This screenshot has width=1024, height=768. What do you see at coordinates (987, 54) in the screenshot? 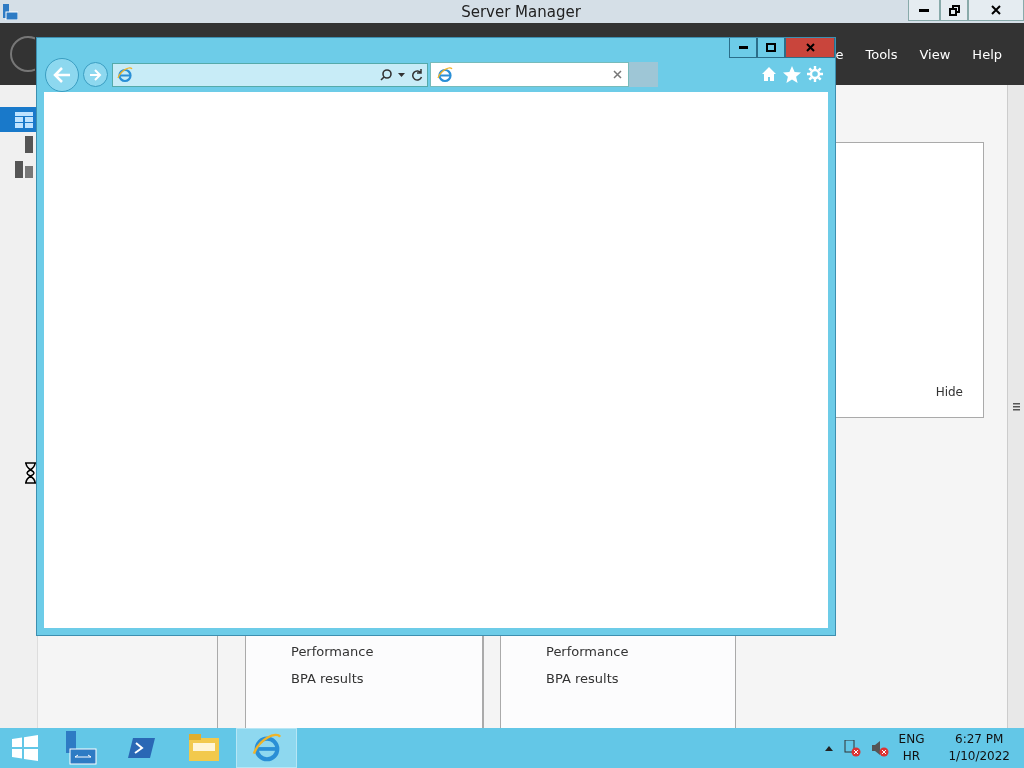
I see `menu-item: Help` at bounding box center [987, 54].